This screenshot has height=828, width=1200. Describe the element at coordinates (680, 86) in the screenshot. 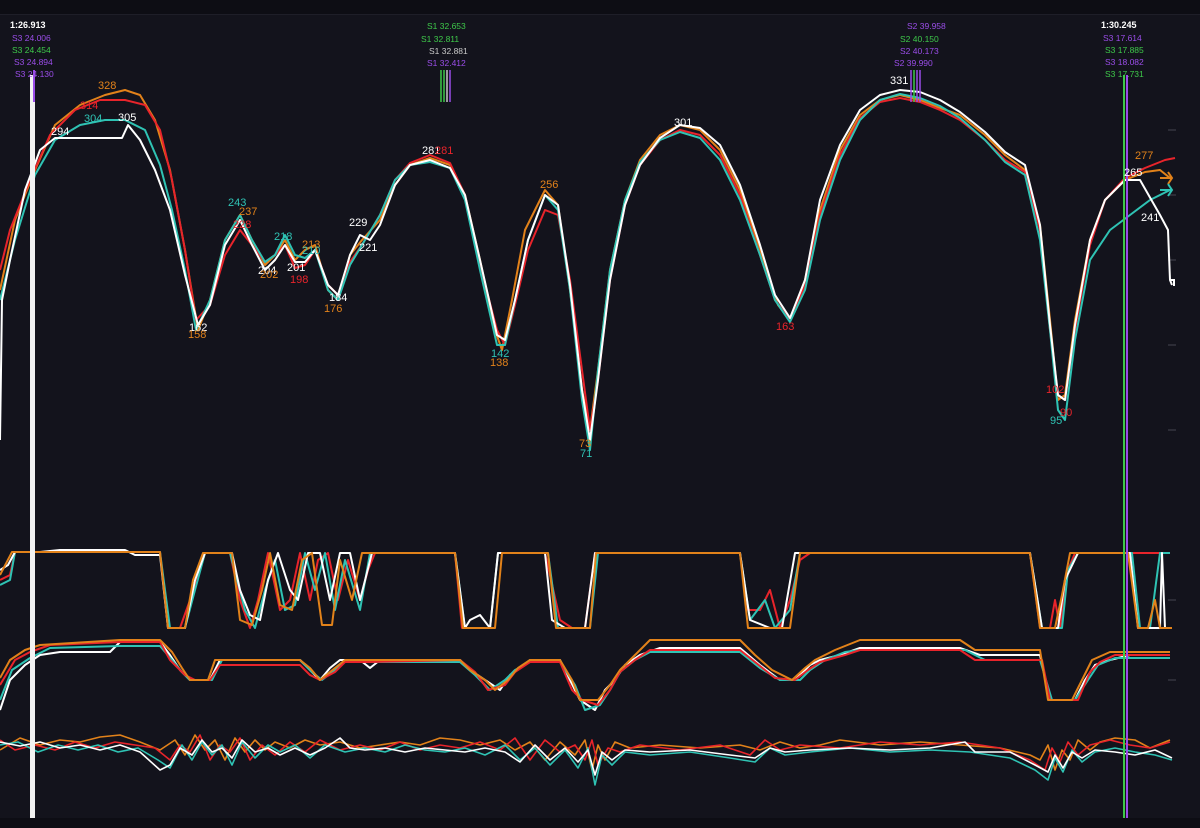

I see `sector-markers` at that location.